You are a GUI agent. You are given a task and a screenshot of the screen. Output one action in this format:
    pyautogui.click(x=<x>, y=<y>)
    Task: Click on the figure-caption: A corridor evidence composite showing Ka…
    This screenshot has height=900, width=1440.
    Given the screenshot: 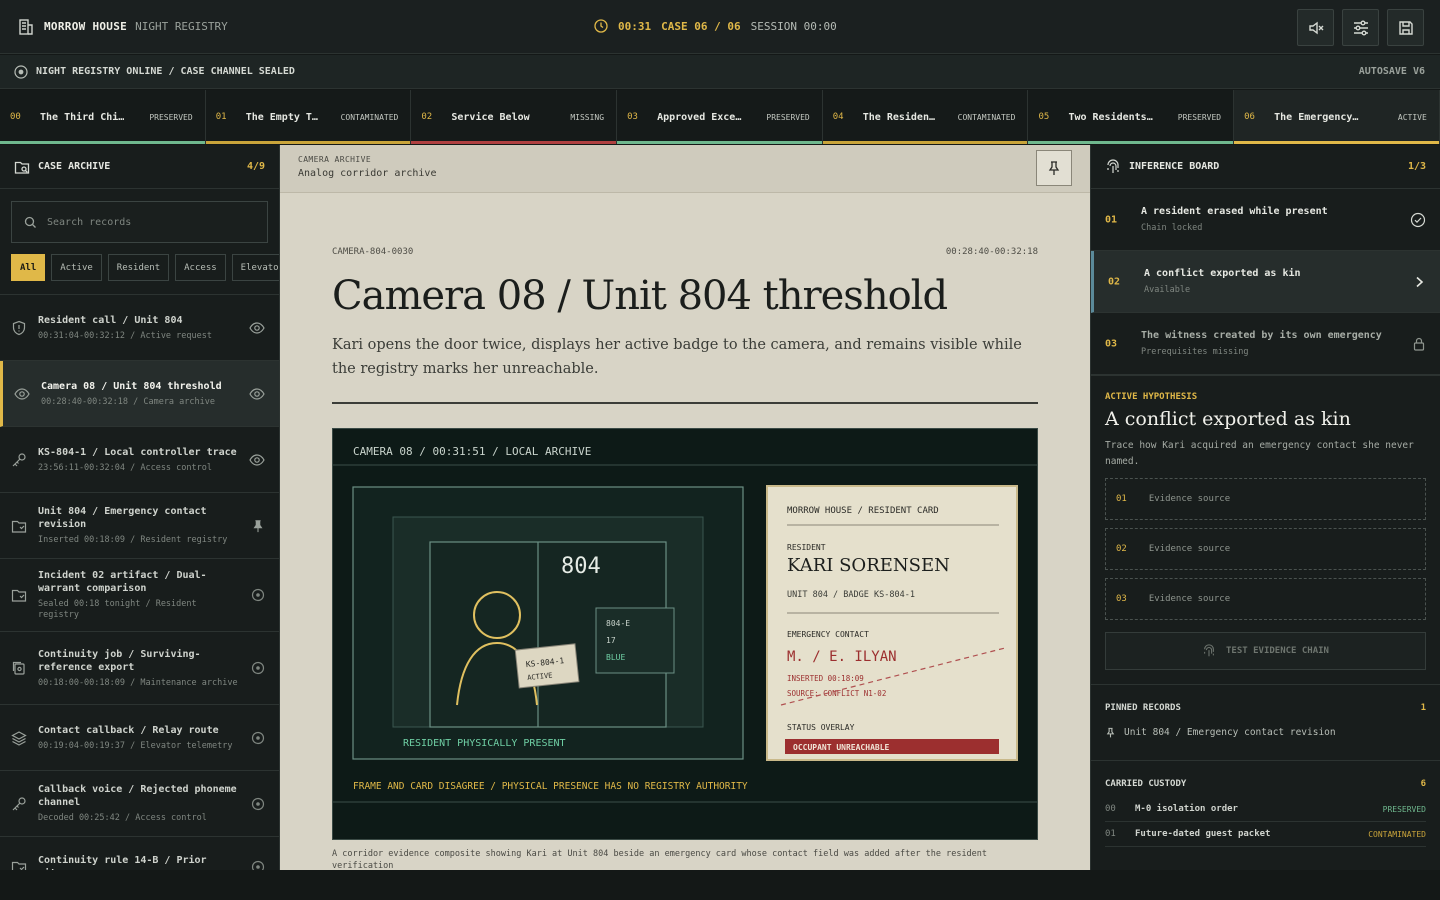 What is the action you would take?
    pyautogui.click(x=660, y=859)
    